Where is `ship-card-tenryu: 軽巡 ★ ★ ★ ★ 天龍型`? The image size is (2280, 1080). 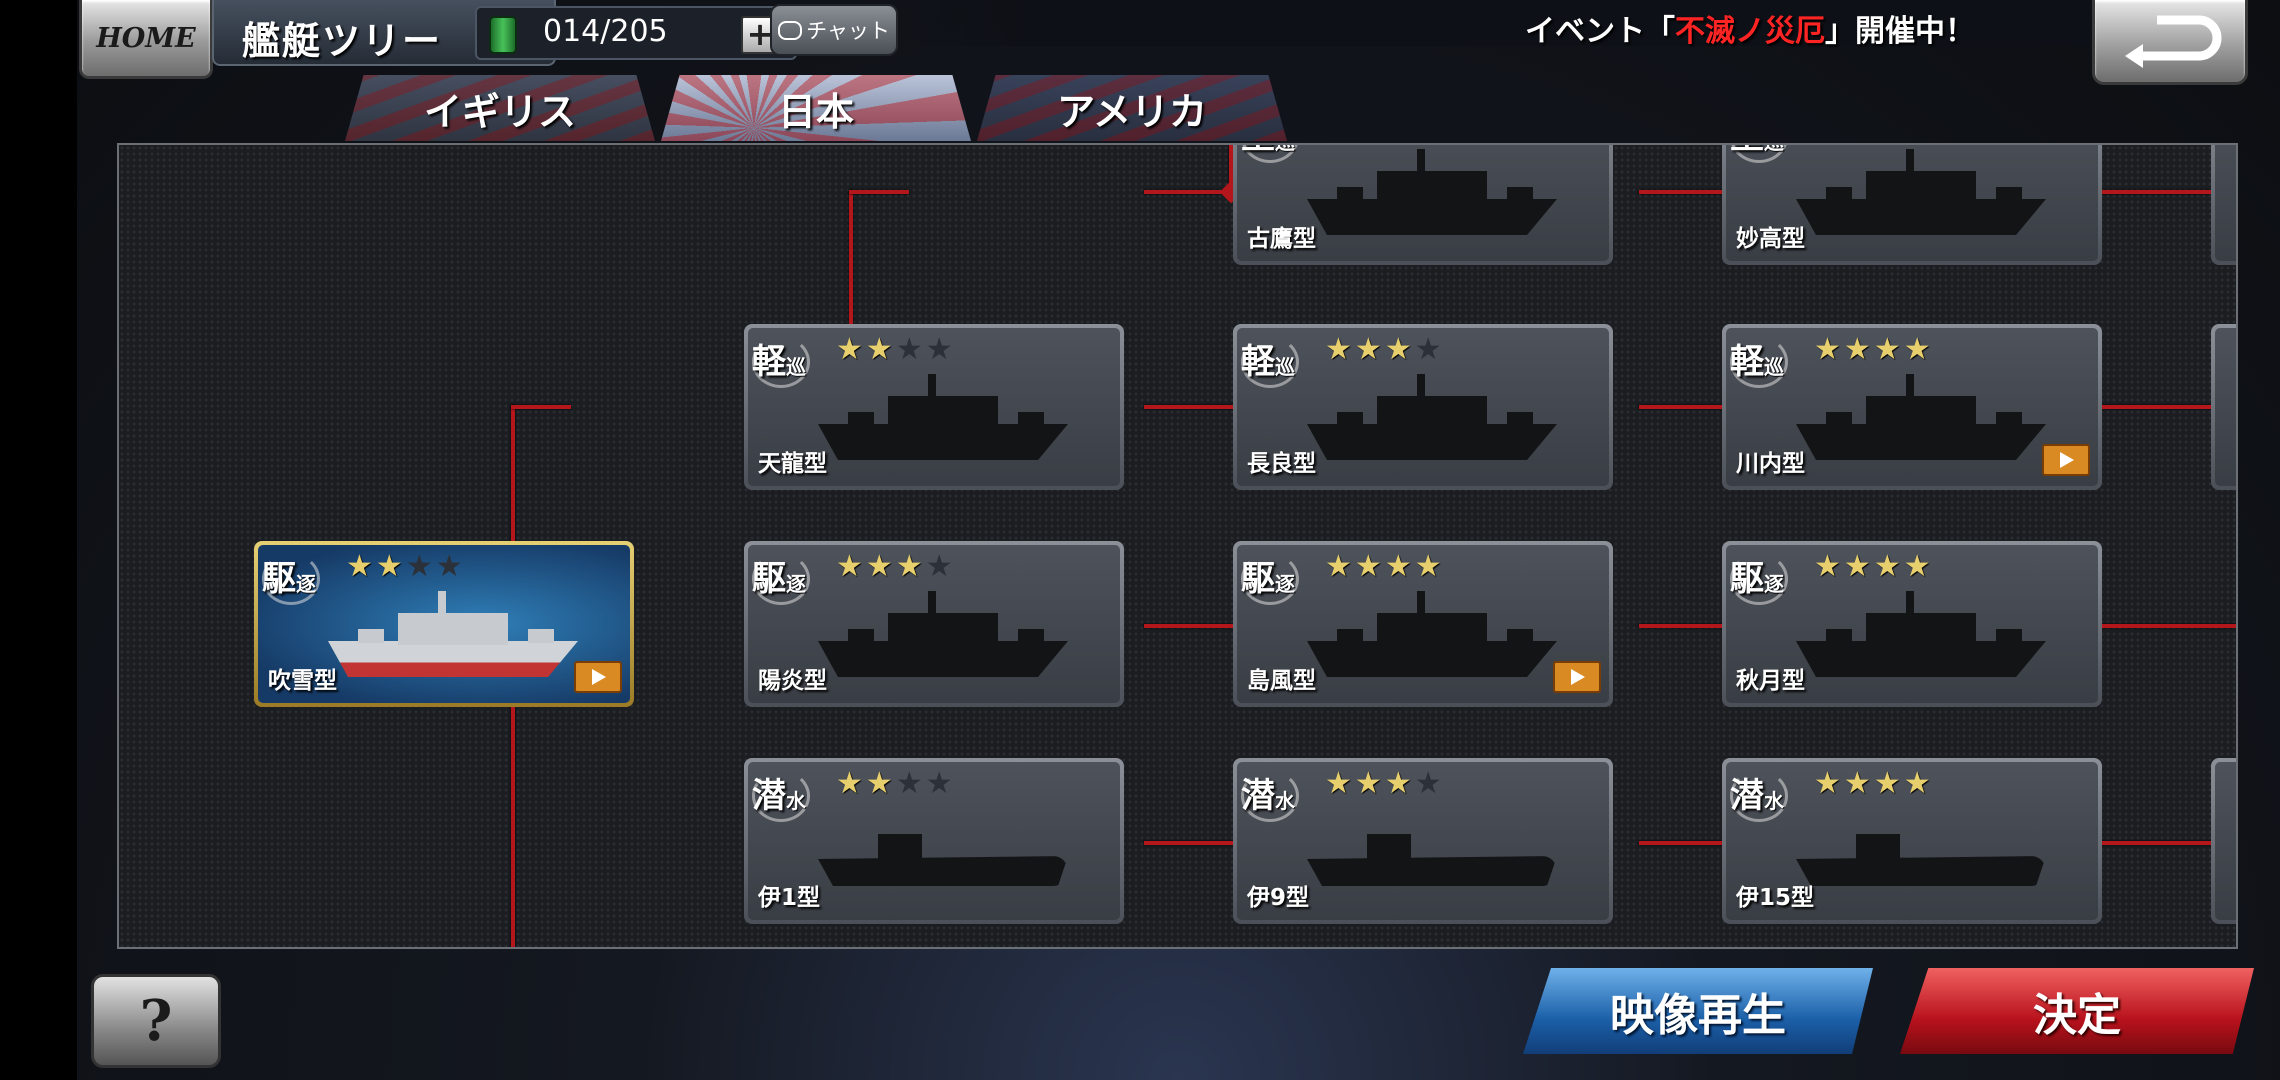
ship-card-tenryu: 軽巡 ★ ★ ★ ★ 天龍型 is located at coordinates (934, 407).